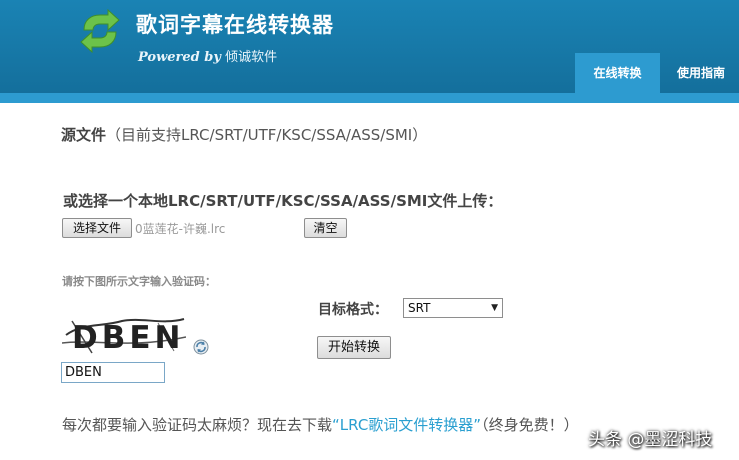  What do you see at coordinates (530, 425) in the screenshot?
I see `download-note-suffix: （终身免费！）` at bounding box center [530, 425].